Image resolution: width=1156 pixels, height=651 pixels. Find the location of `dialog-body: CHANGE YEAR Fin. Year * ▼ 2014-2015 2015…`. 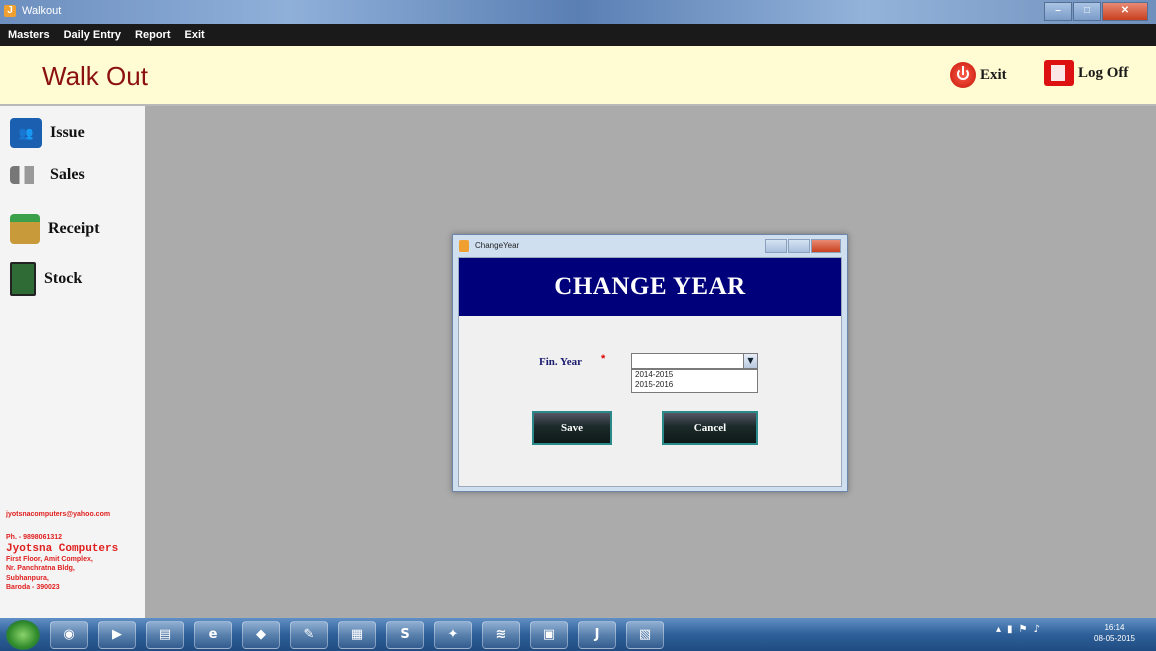

dialog-body: CHANGE YEAR Fin. Year * ▼ 2014-2015 2015… is located at coordinates (650, 372).